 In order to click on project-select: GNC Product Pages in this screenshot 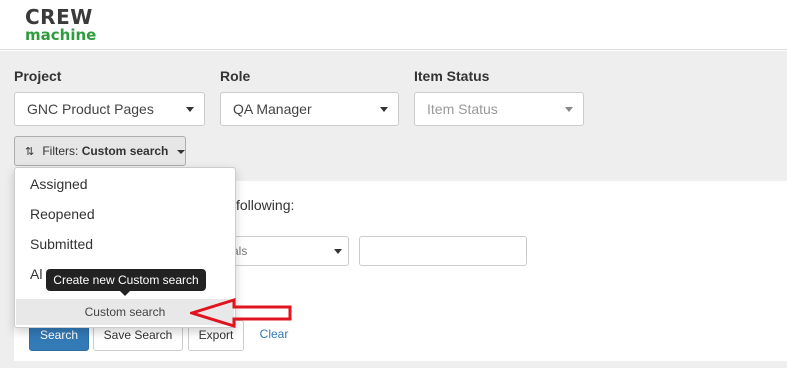, I will do `click(109, 109)`.